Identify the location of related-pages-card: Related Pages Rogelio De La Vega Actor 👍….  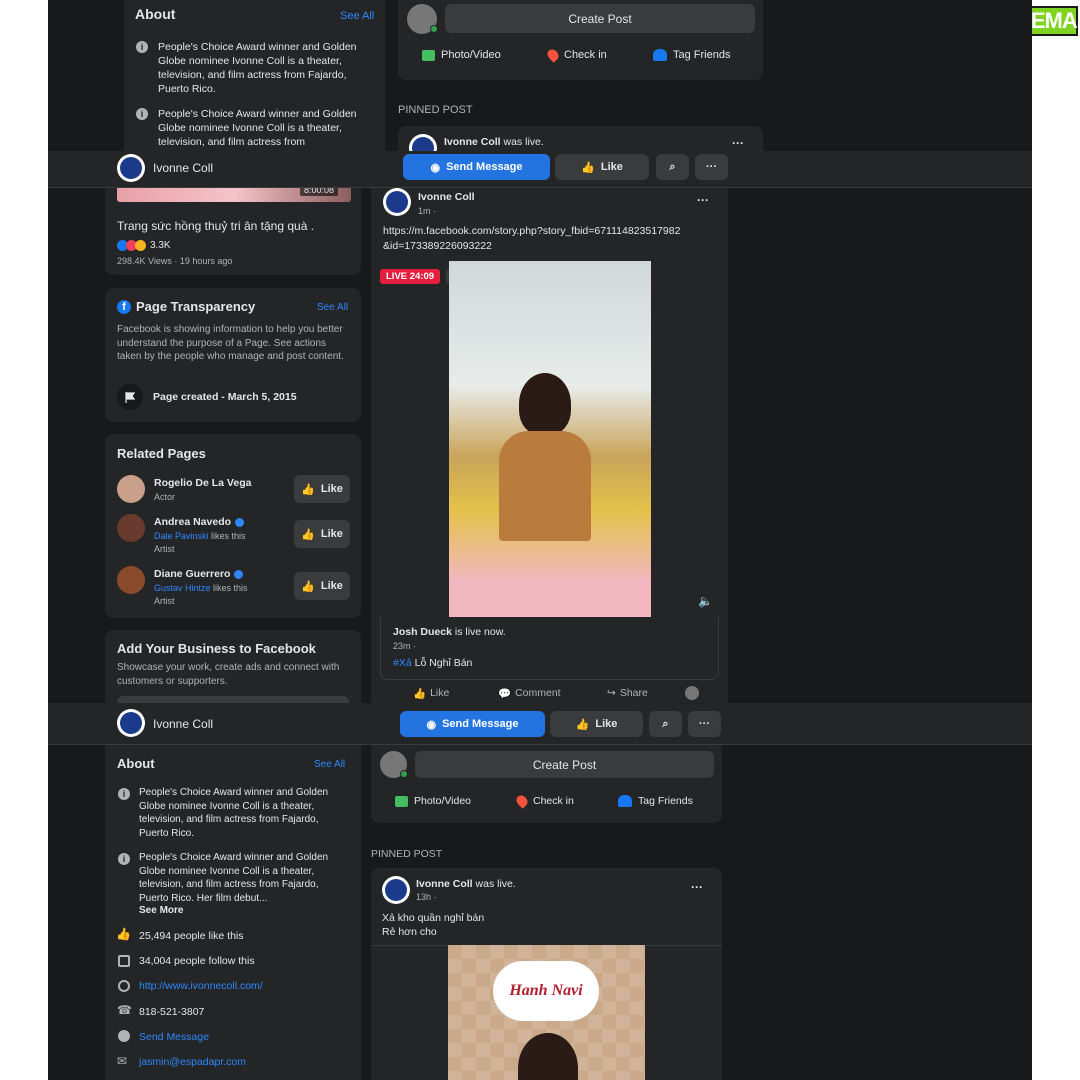
(233, 526).